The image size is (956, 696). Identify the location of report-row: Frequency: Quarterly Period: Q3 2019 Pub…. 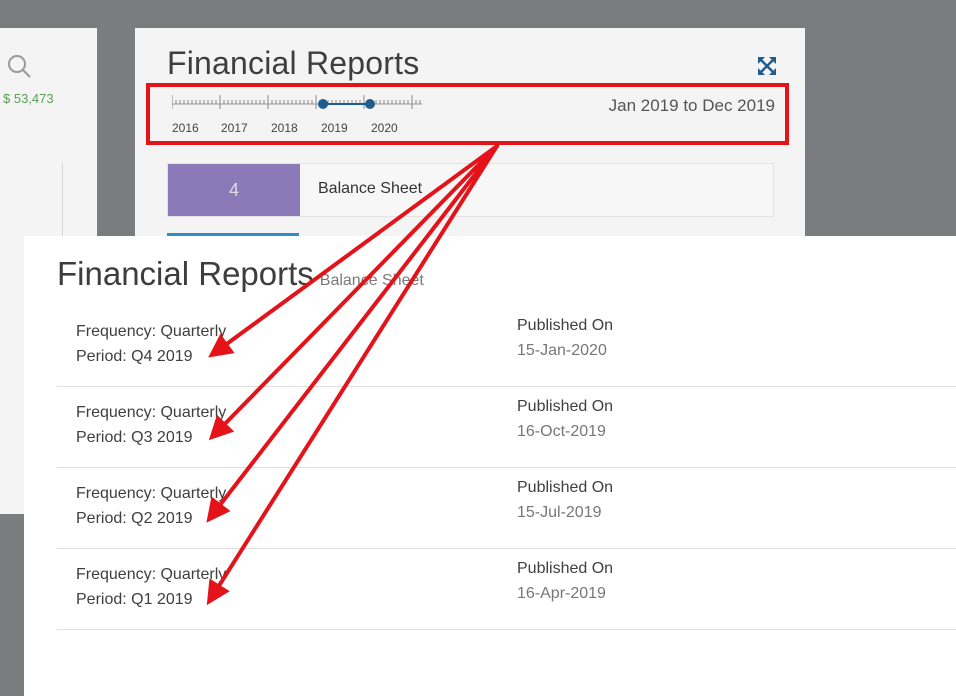
(506, 427).